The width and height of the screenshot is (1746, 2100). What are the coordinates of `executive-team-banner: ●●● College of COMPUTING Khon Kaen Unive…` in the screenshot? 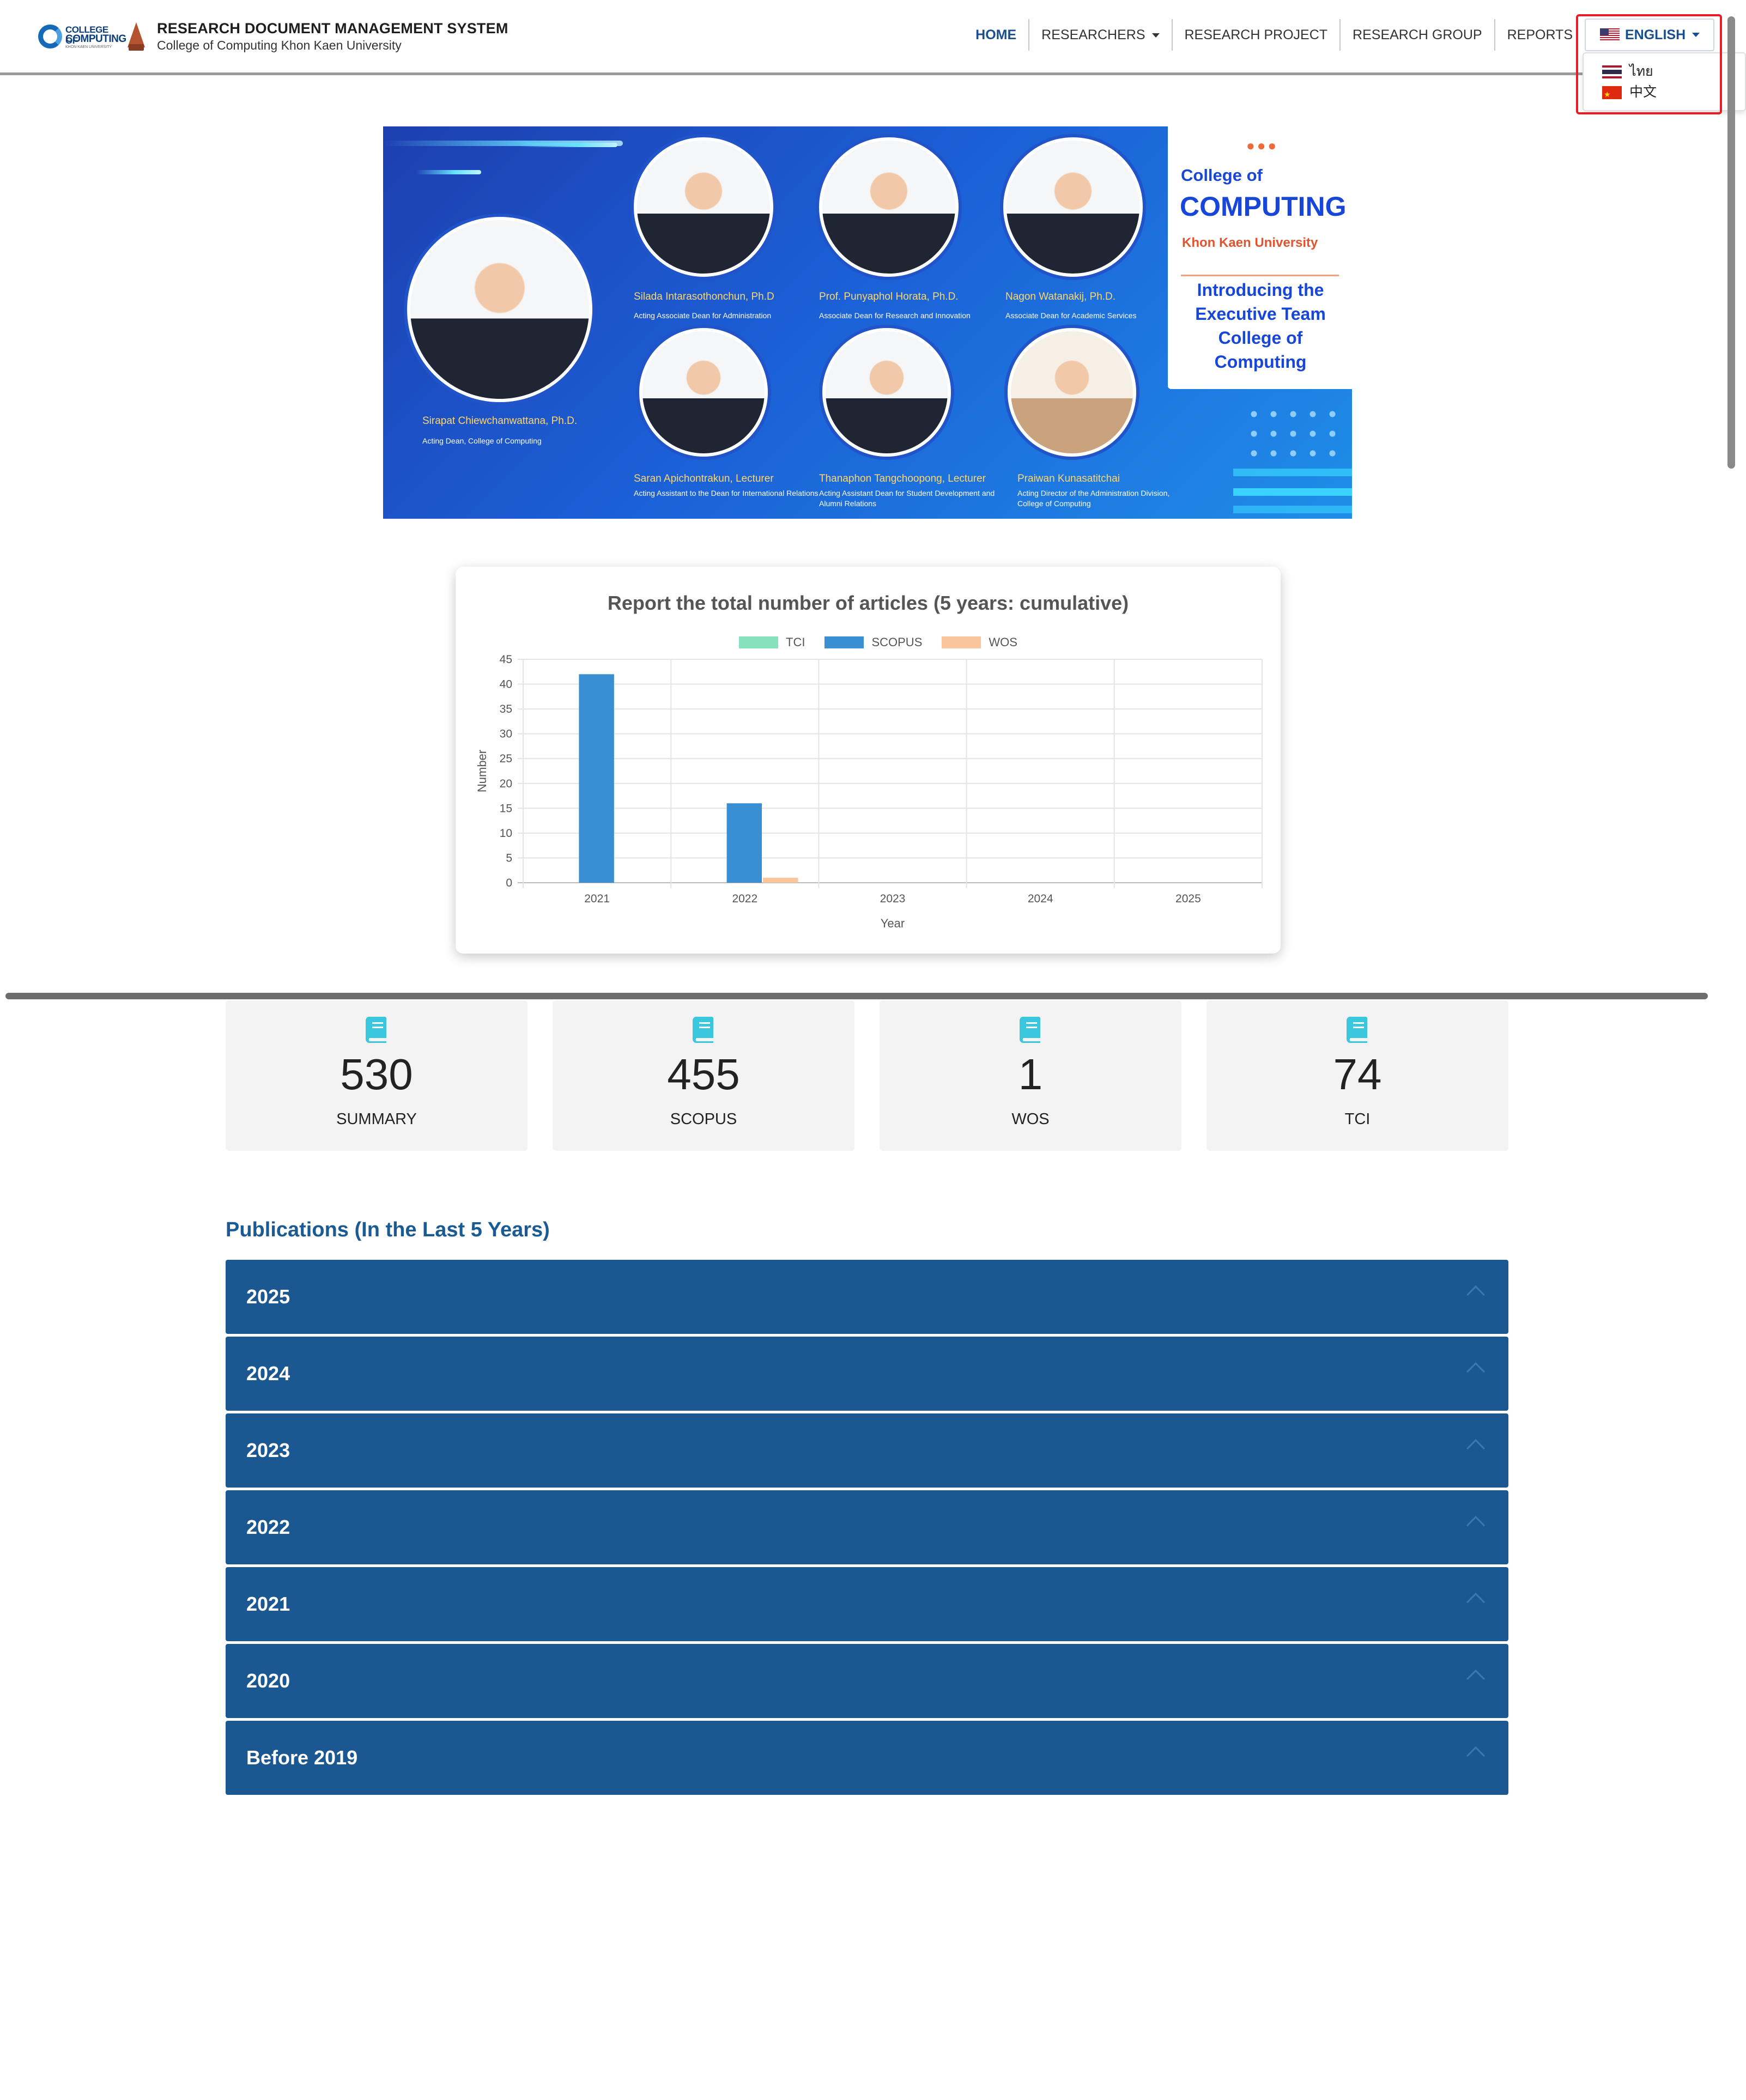 It's located at (867, 322).